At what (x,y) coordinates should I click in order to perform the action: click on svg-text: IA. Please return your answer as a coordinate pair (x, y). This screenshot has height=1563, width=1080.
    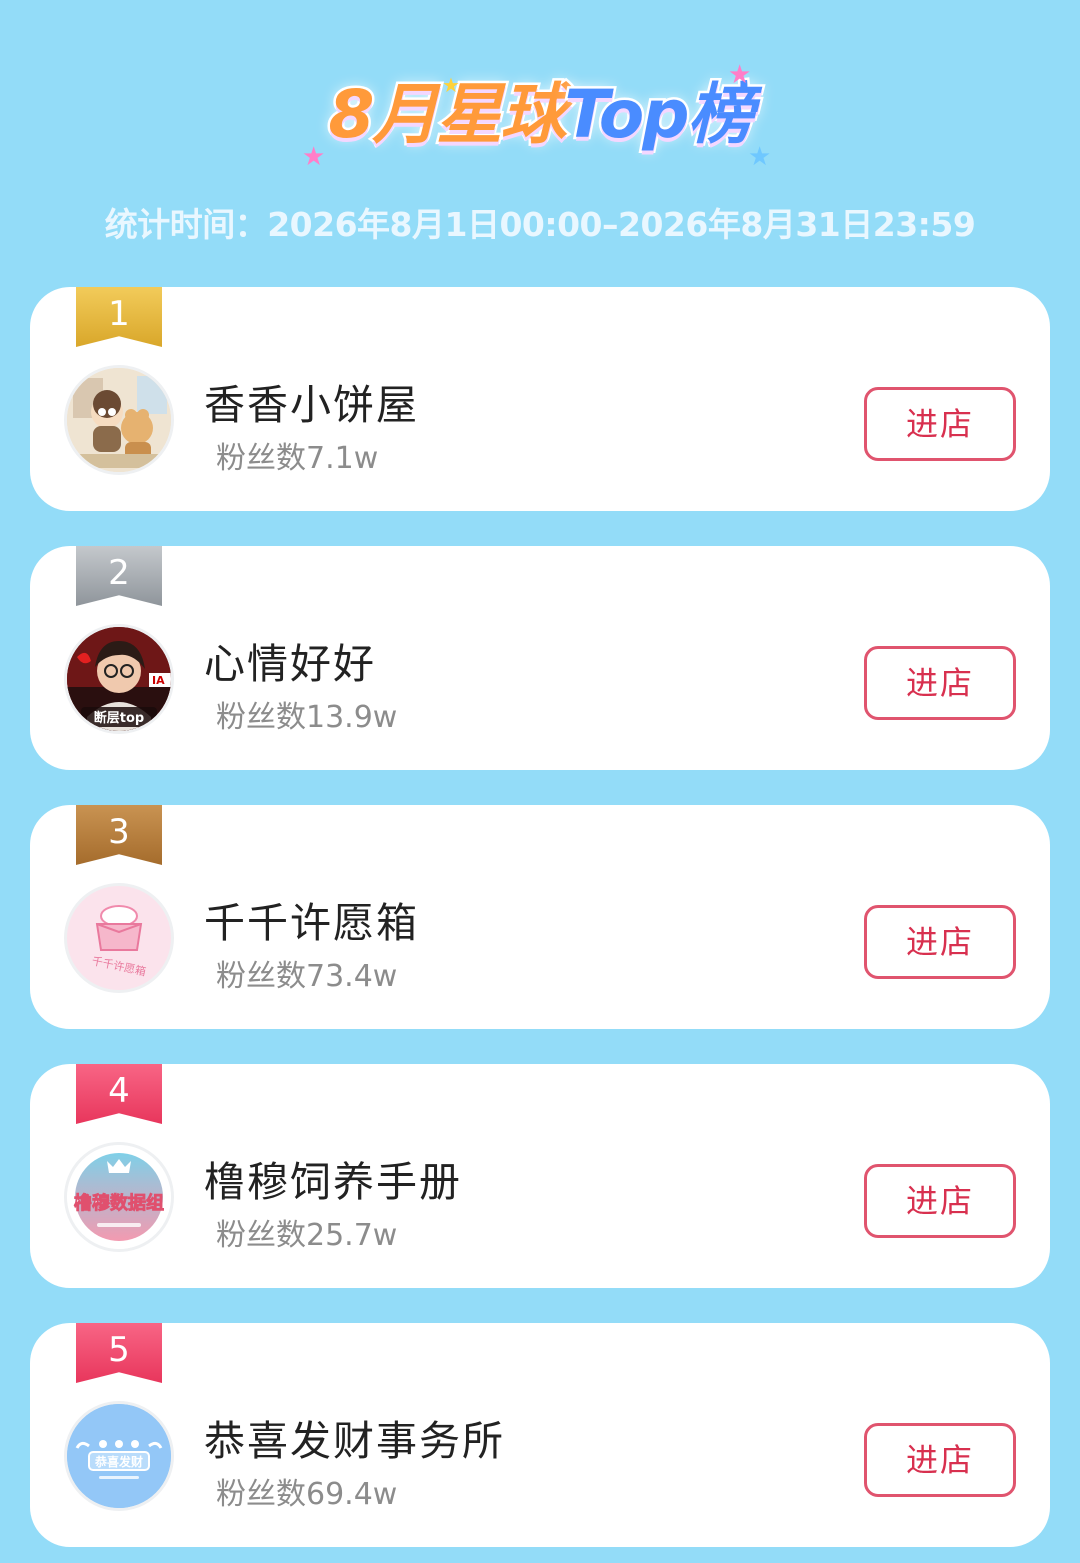
    Looking at the image, I should click on (158, 680).